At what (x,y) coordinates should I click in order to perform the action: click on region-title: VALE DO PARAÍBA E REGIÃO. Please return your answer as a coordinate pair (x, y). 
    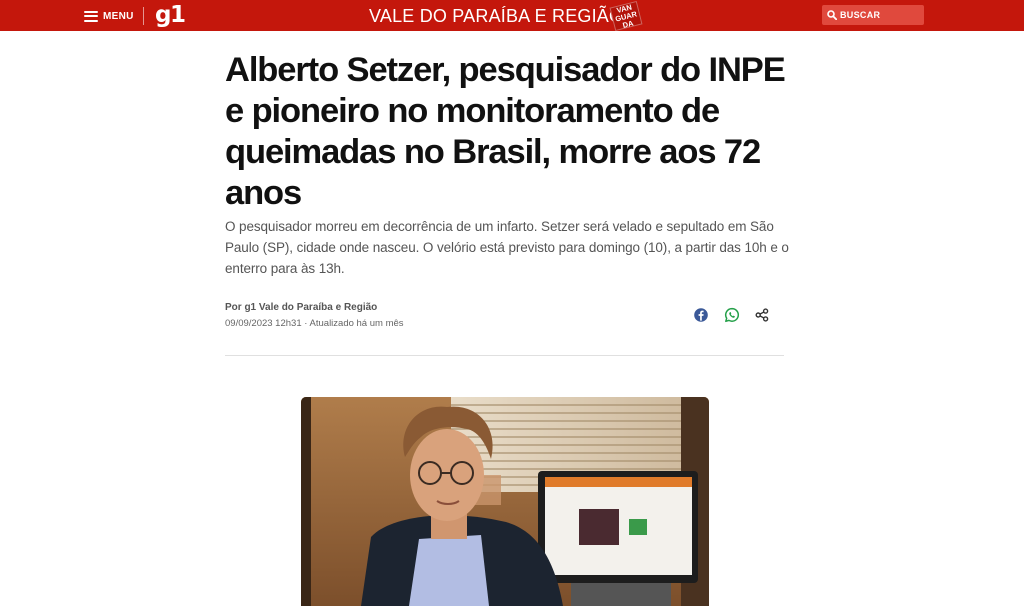
    Looking at the image, I should click on (496, 16).